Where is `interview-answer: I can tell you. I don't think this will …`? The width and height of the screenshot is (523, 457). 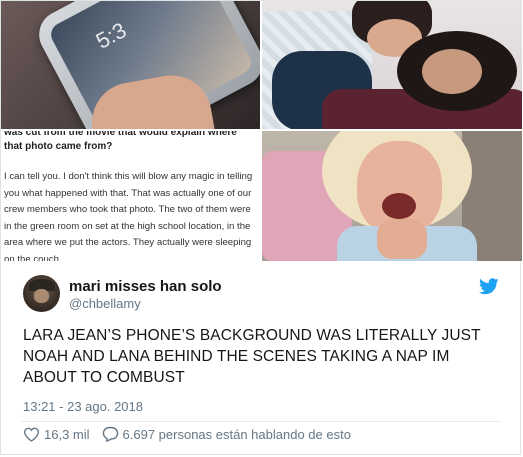 interview-answer: I can tell you. I don't think this will … is located at coordinates (128, 216).